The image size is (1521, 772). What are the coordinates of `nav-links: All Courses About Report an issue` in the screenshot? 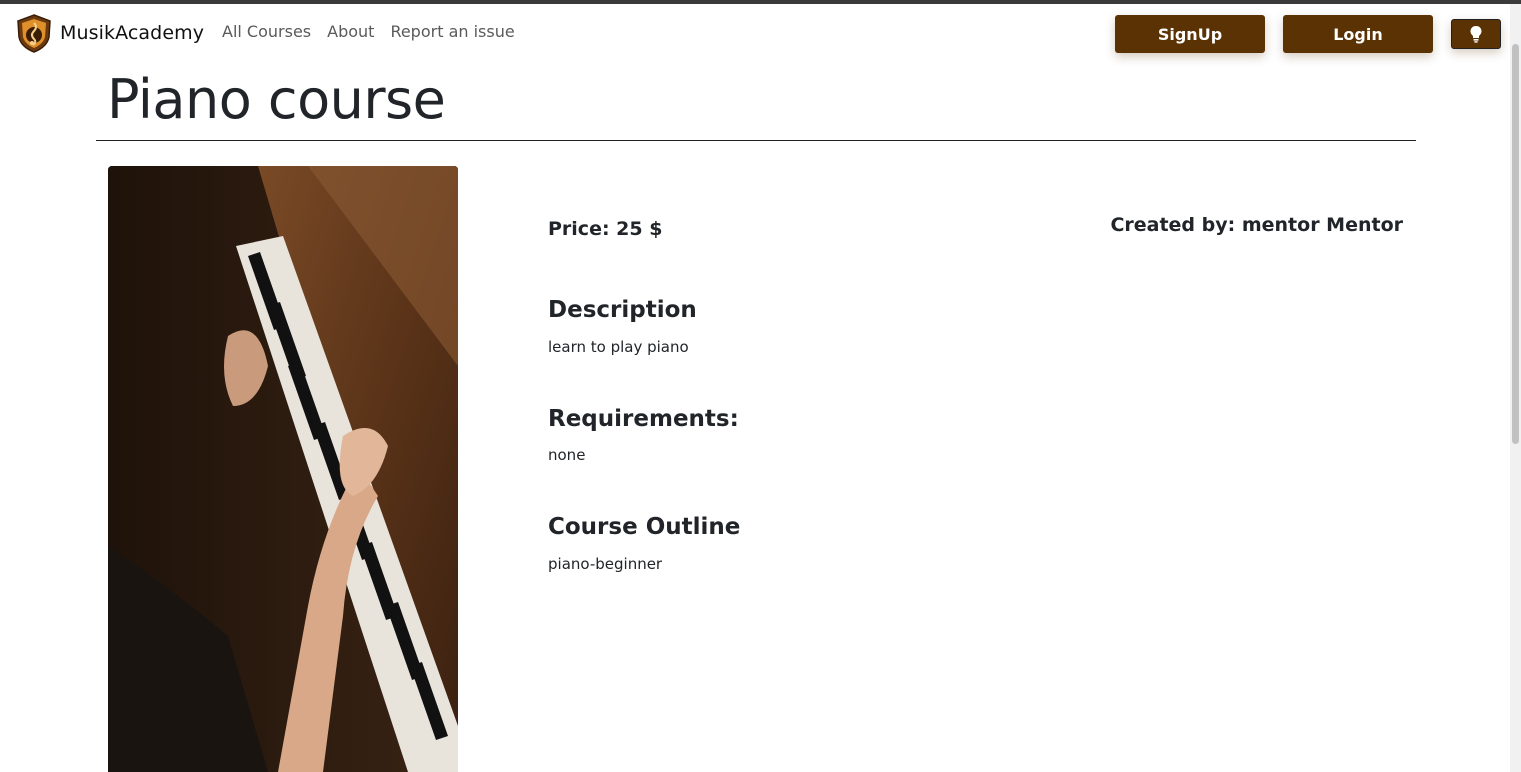 It's located at (368, 31).